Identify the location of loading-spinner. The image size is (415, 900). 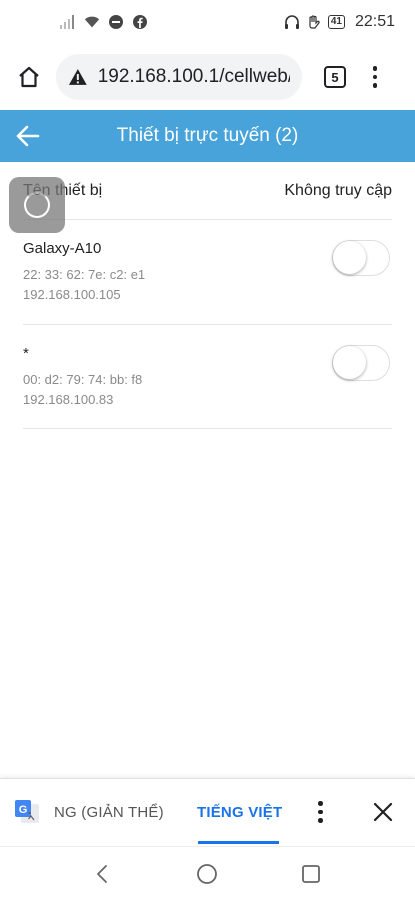
(37, 205).